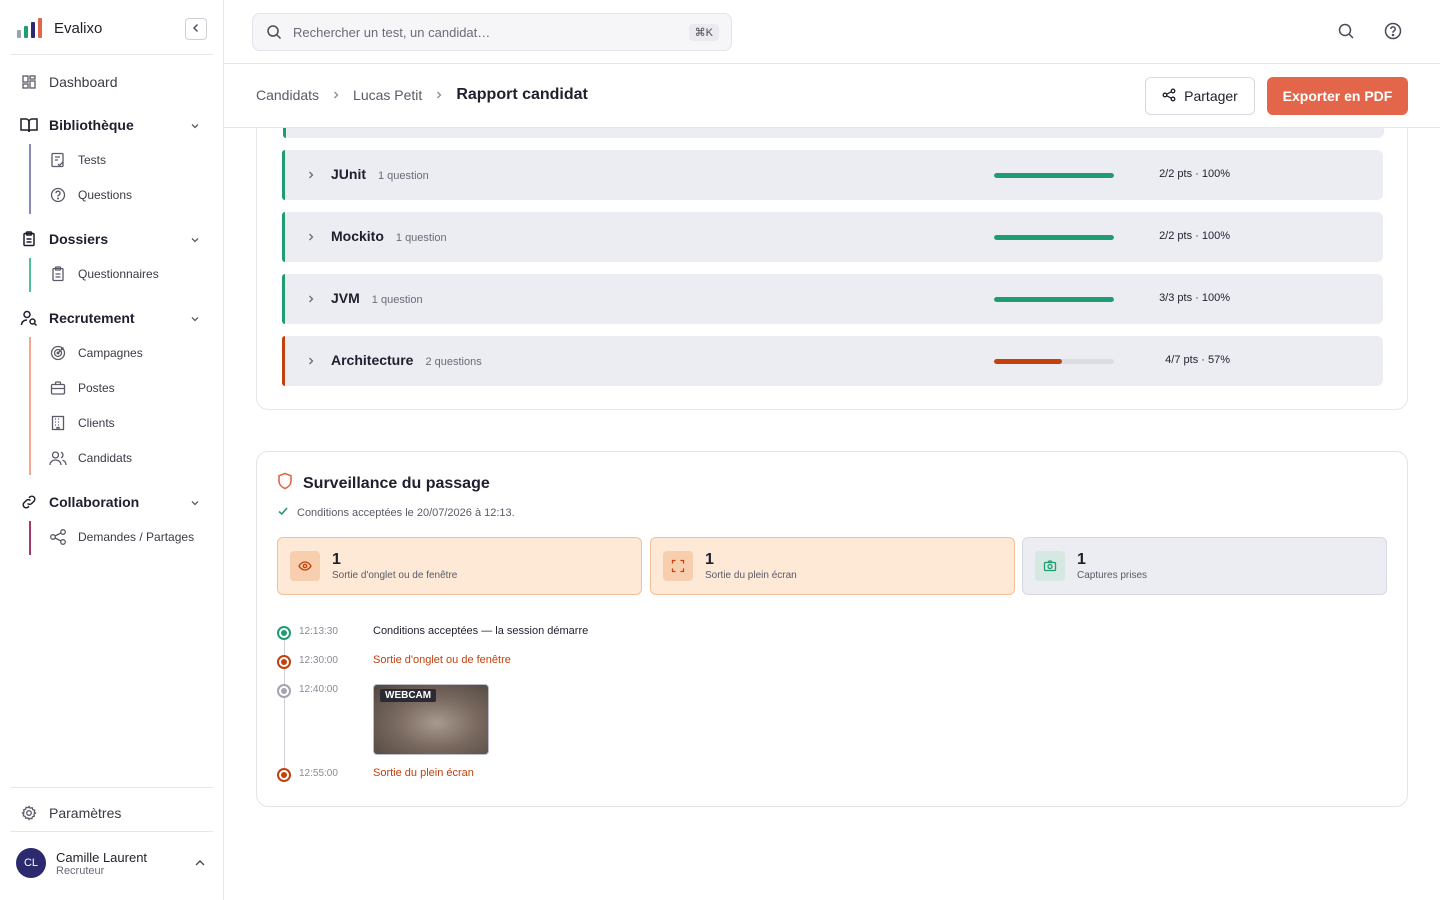 This screenshot has width=1440, height=900. I want to click on sidebar-item-label: Candidats, so click(105, 458).